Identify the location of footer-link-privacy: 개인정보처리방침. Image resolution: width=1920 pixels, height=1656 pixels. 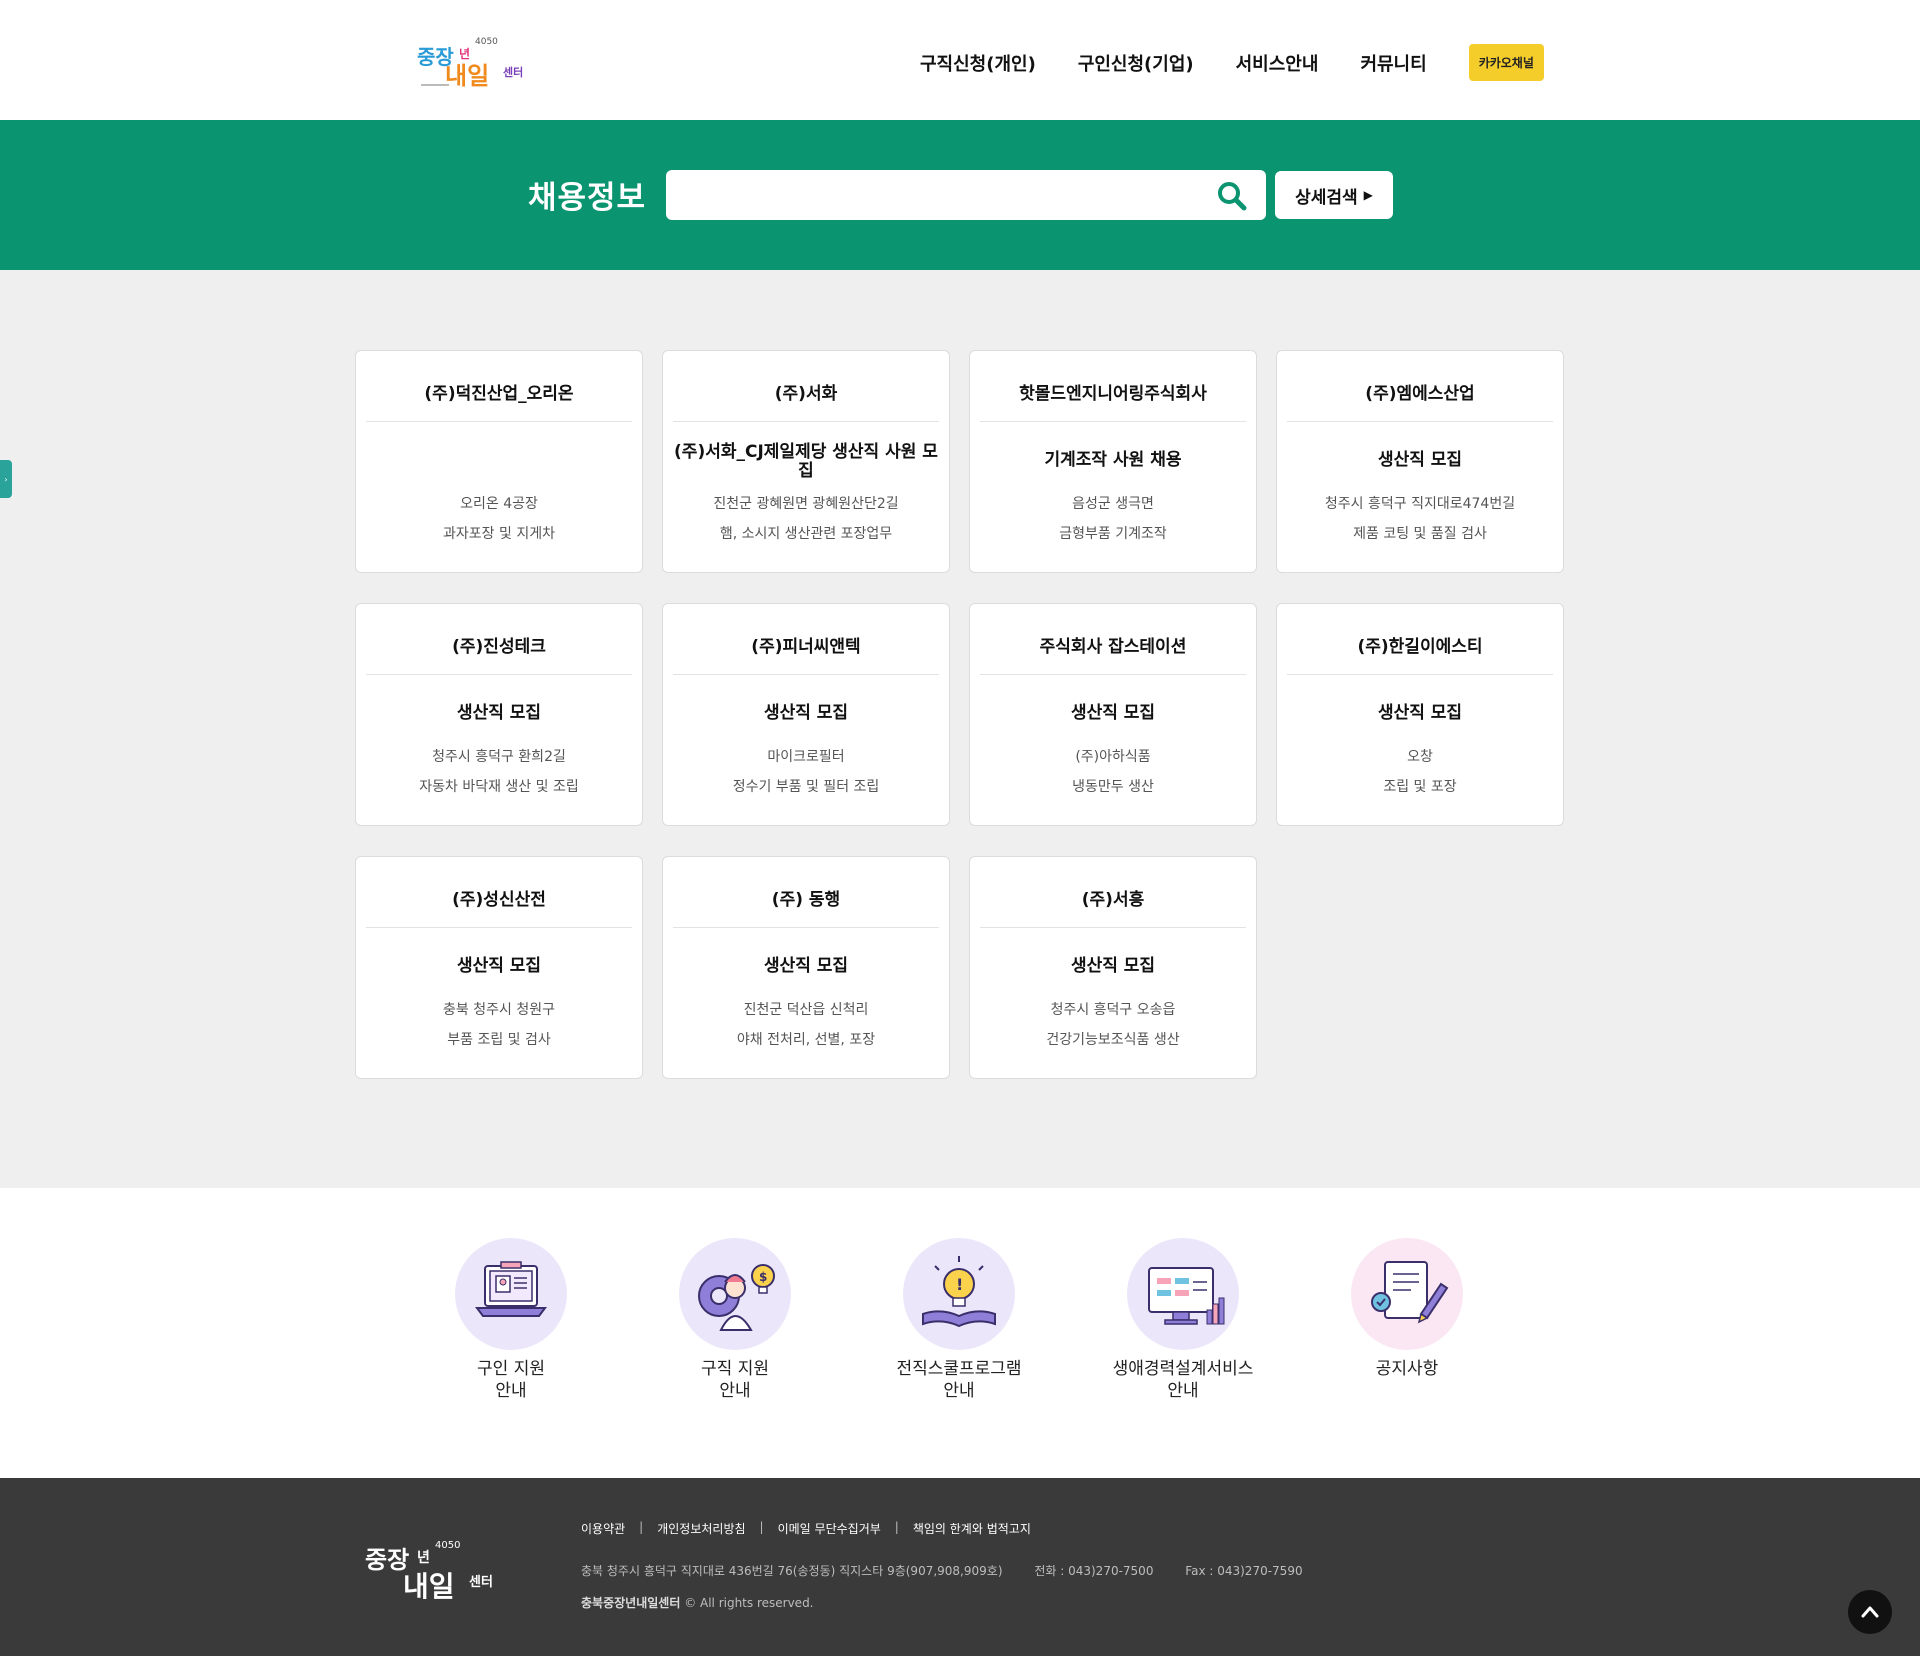
(701, 1528).